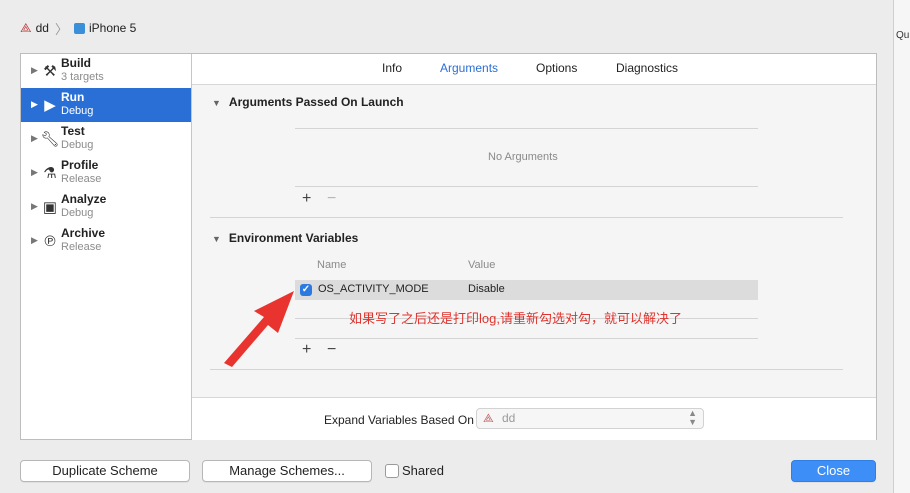 The height and width of the screenshot is (493, 910). I want to click on sidebar-item-label: Test, so click(73, 131).